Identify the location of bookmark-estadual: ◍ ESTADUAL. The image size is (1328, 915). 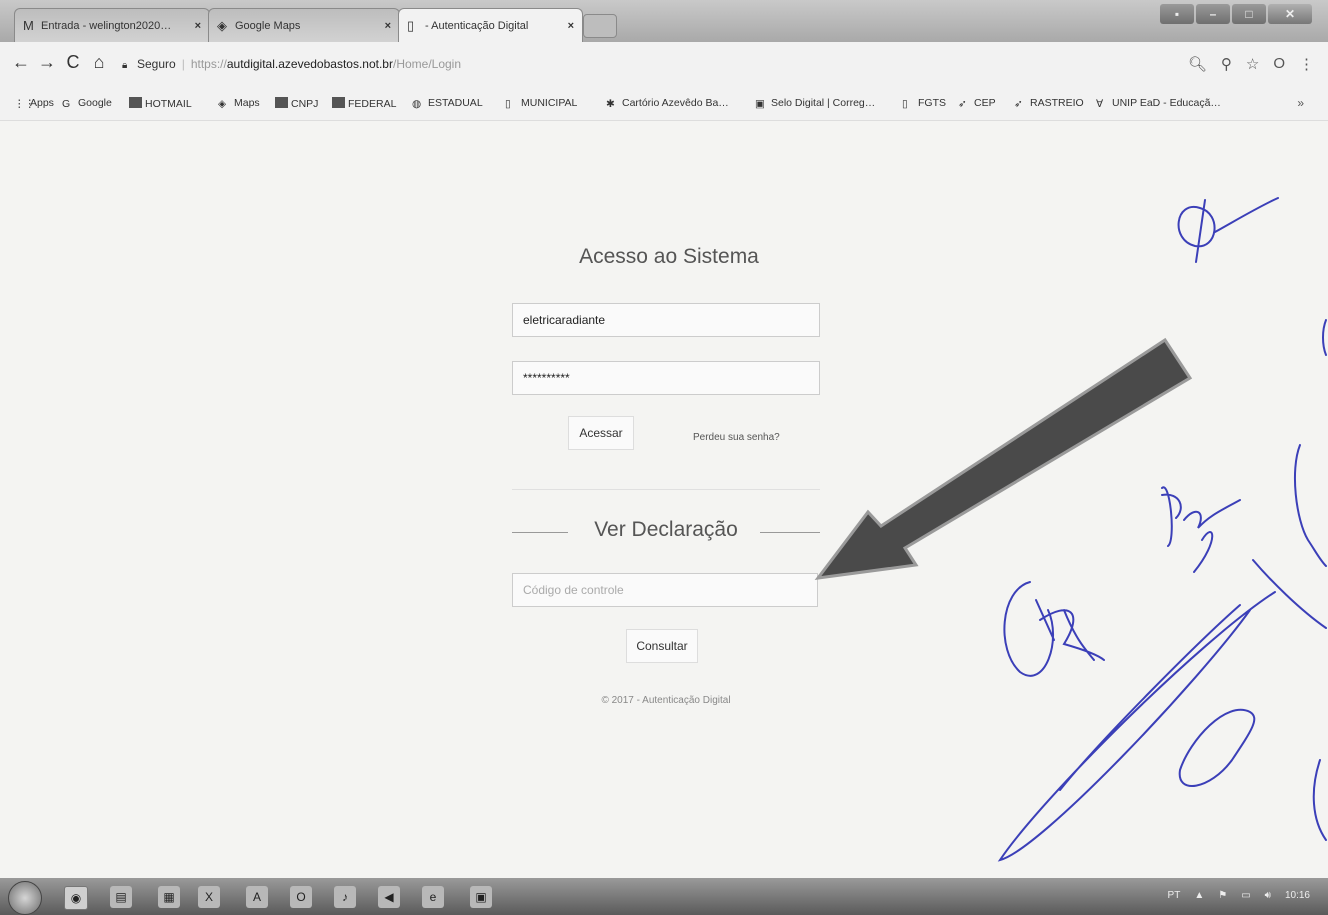
(447, 103).